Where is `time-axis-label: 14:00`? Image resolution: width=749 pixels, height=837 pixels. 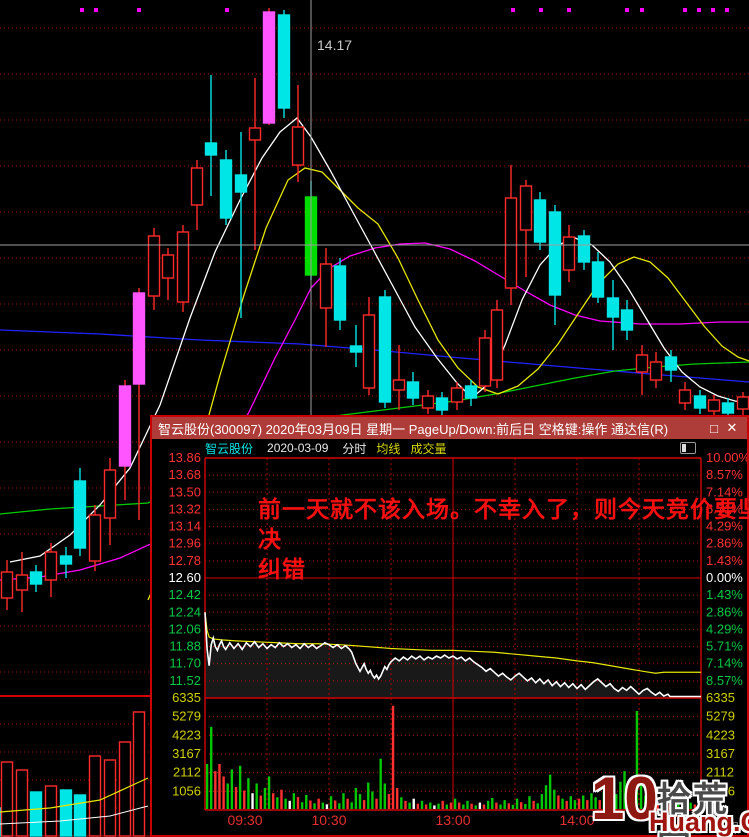 time-axis-label: 14:00 is located at coordinates (576, 820).